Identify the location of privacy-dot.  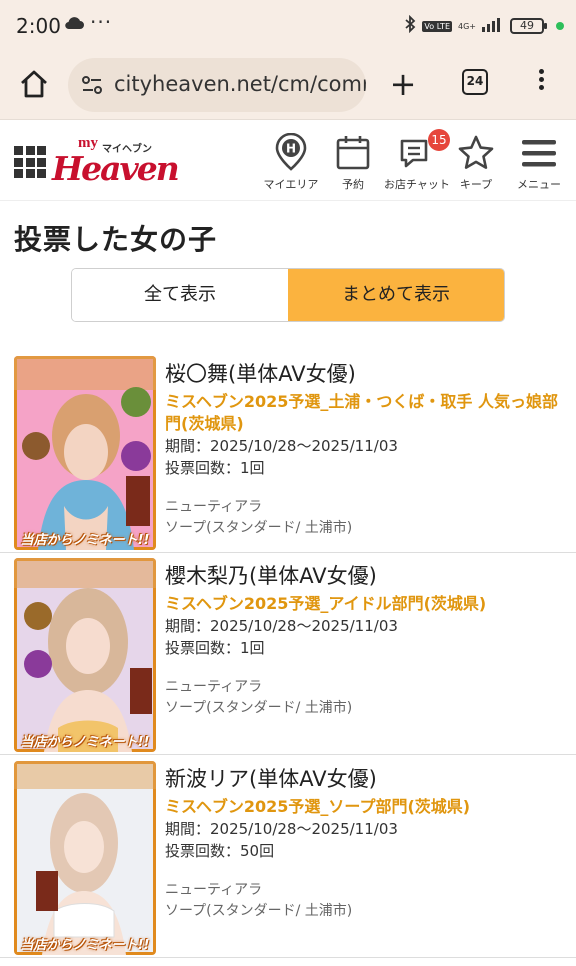
(560, 26).